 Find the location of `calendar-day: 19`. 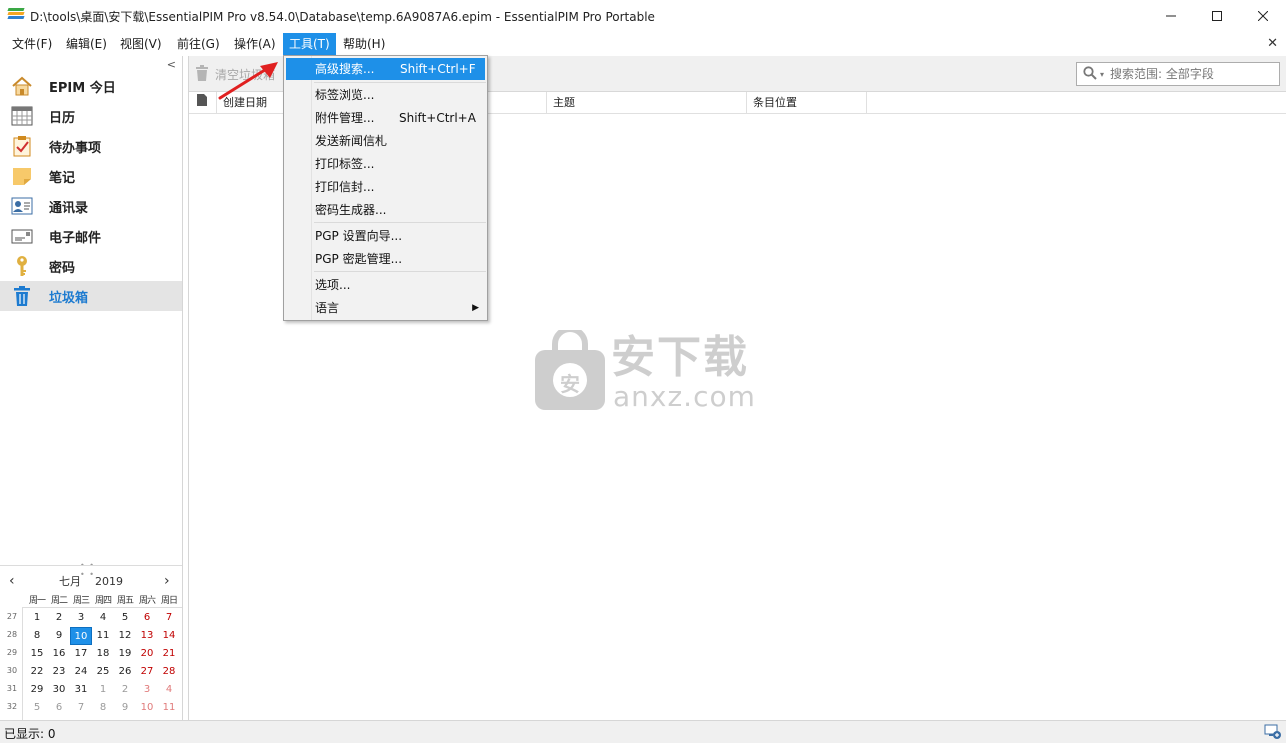

calendar-day: 19 is located at coordinates (125, 654).